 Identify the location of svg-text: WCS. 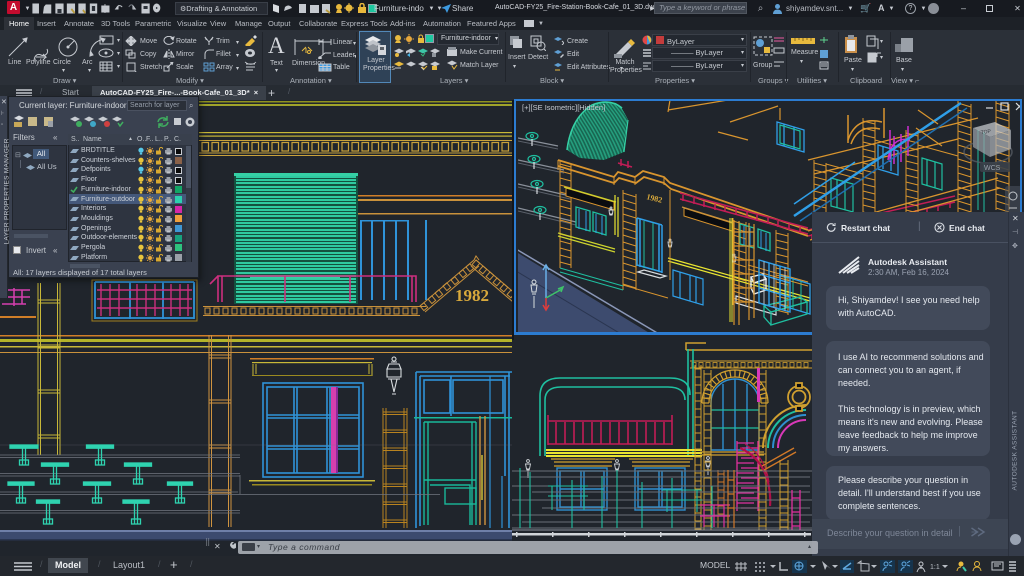
(992, 168).